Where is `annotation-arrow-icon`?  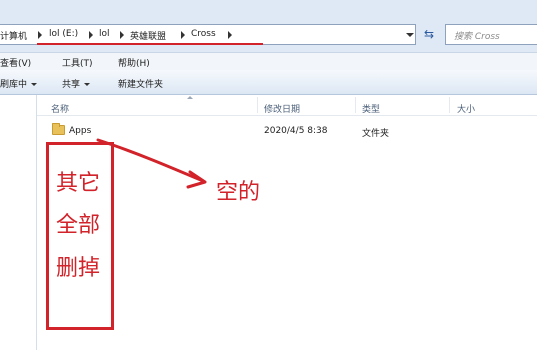
annotation-arrow-icon is located at coordinates (151, 163).